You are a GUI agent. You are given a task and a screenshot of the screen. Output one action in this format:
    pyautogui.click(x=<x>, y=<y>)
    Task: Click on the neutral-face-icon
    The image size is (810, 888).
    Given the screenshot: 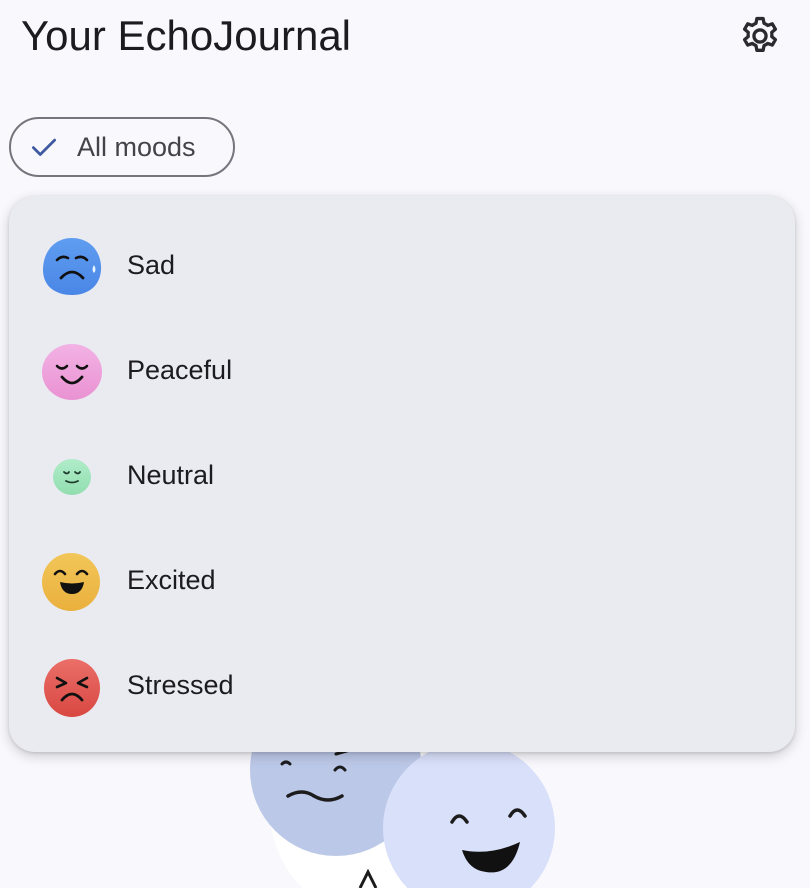 What is the action you would take?
    pyautogui.click(x=72, y=476)
    